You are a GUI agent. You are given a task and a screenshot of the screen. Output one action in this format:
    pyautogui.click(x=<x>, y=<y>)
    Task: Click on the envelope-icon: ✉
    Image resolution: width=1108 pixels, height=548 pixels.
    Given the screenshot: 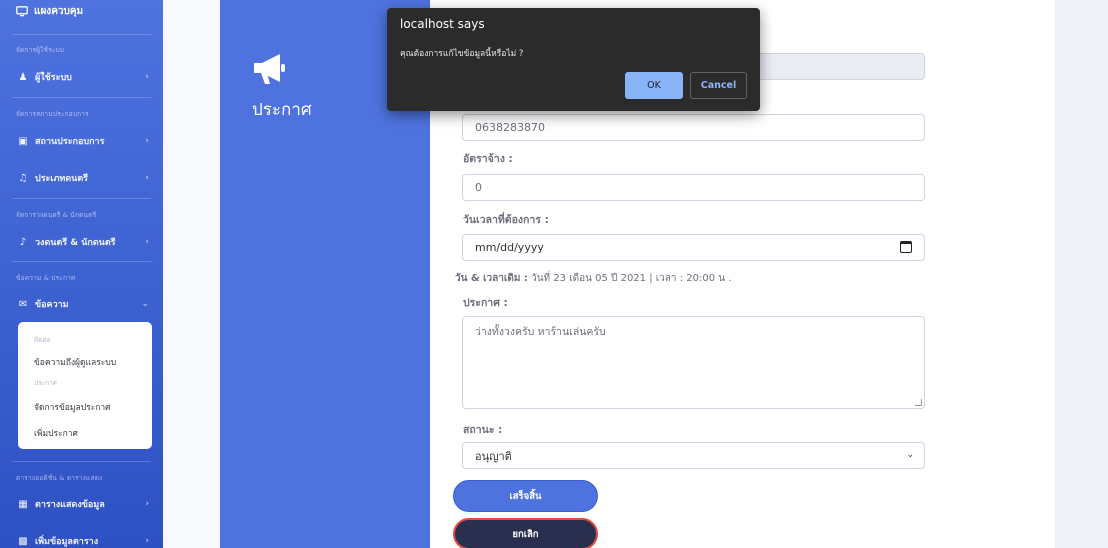 What is the action you would take?
    pyautogui.click(x=23, y=304)
    